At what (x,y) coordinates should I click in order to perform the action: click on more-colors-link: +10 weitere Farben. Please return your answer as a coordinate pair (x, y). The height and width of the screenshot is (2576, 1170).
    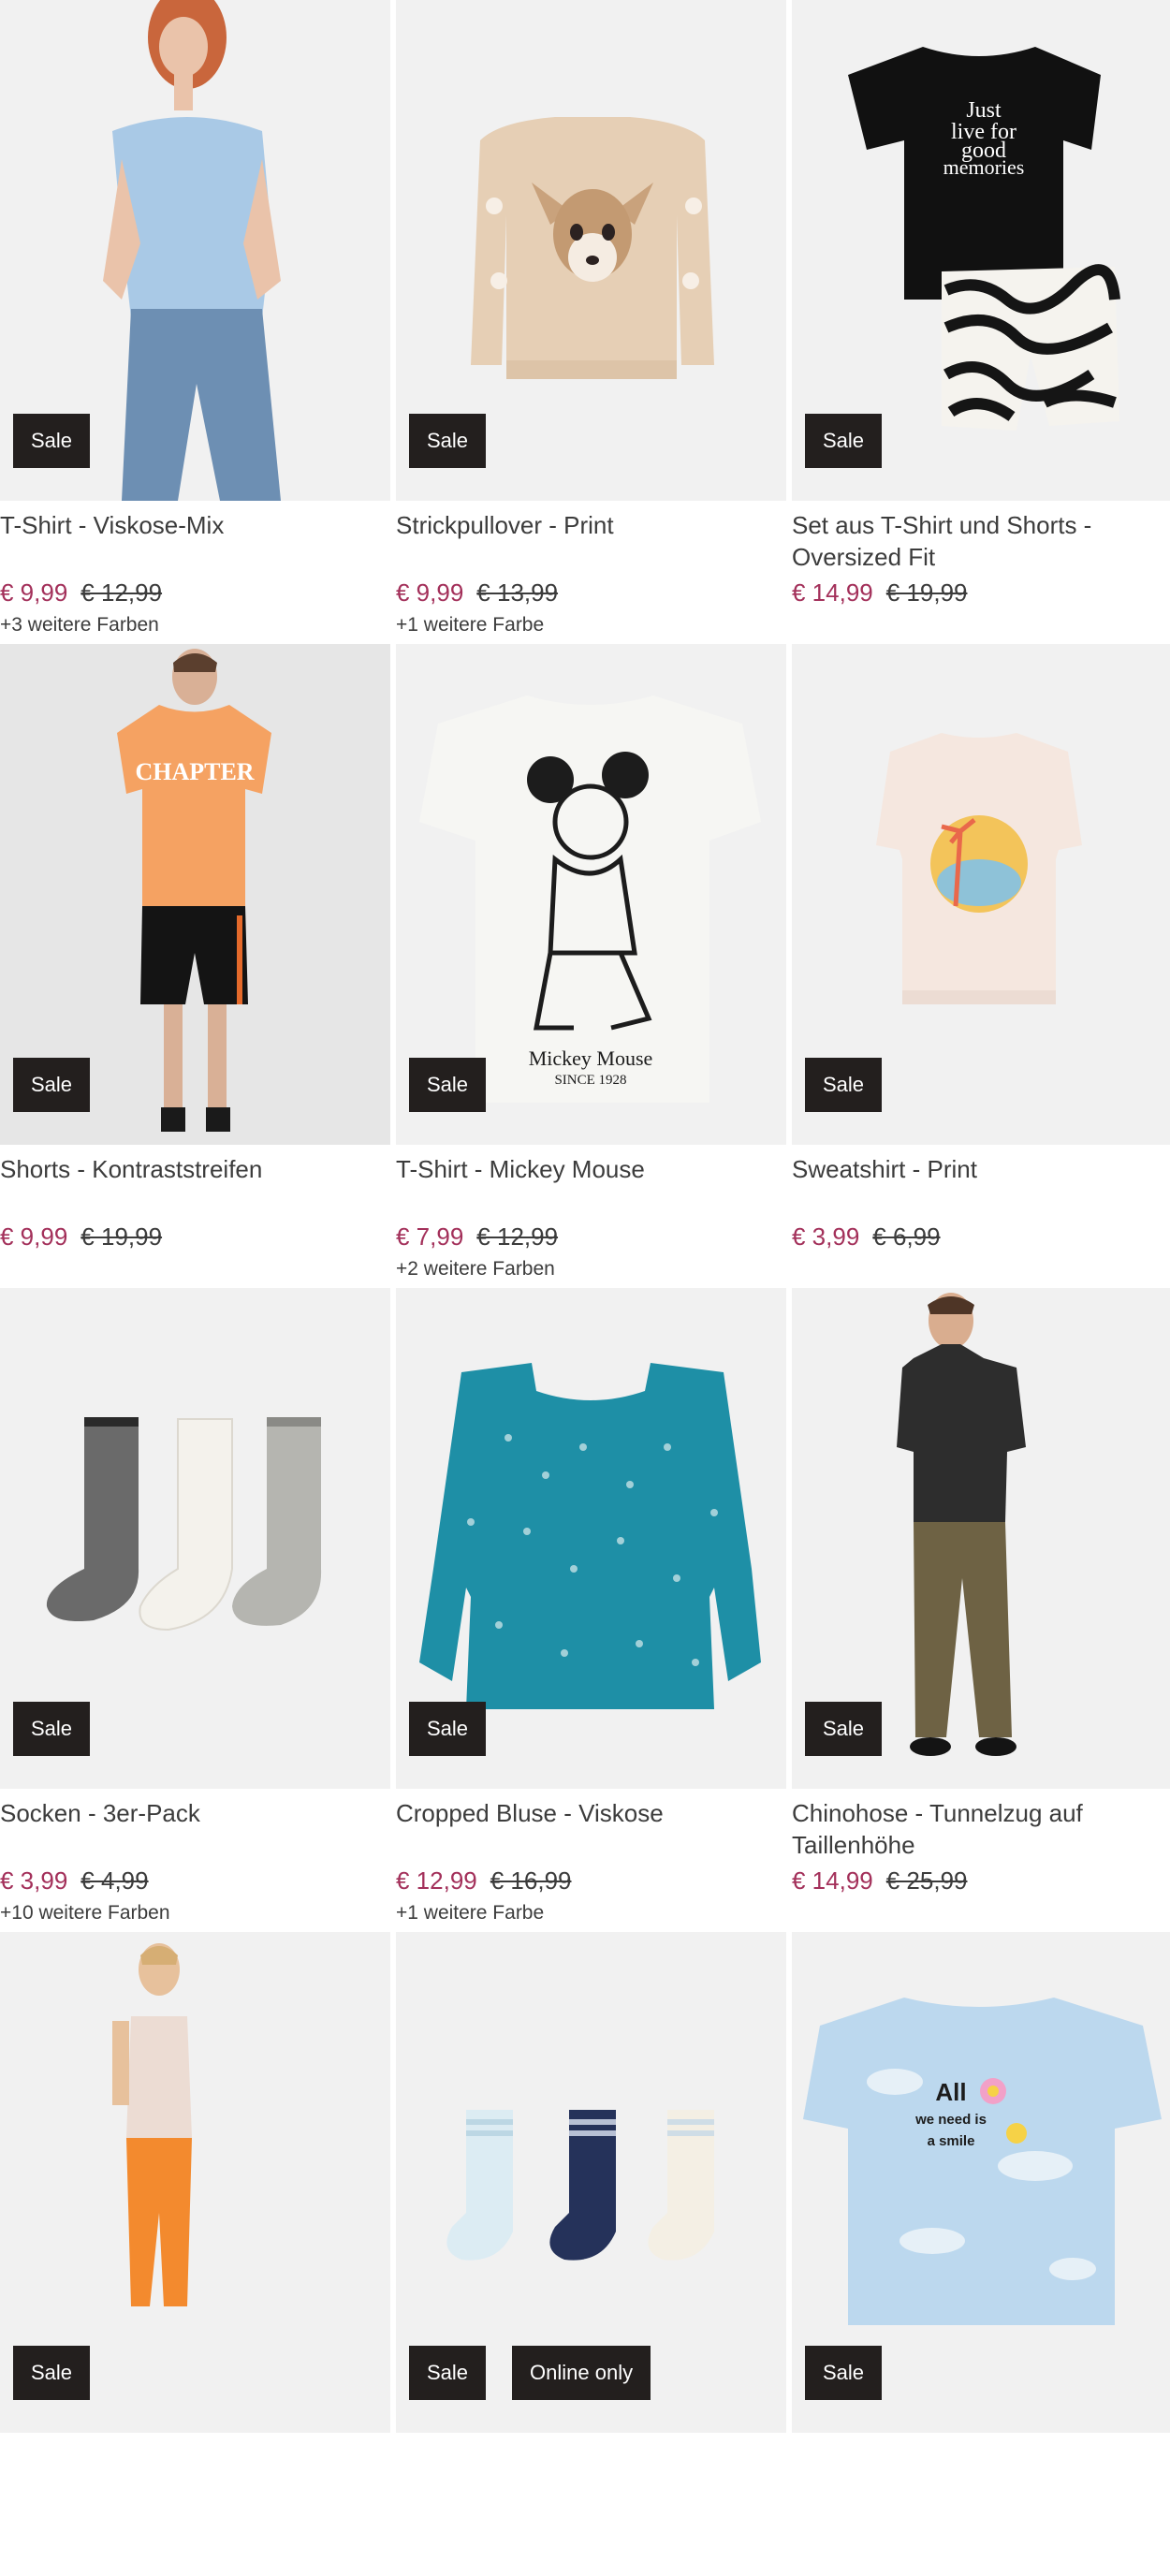
    Looking at the image, I should click on (85, 1913).